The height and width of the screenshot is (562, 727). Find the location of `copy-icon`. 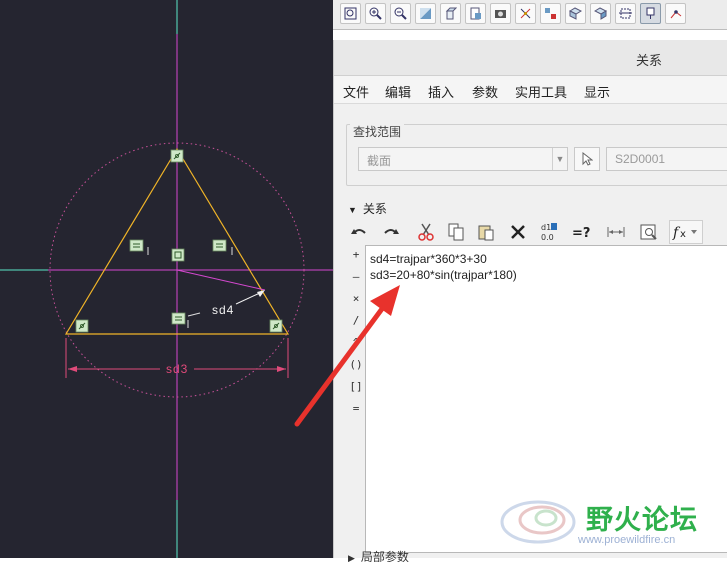

copy-icon is located at coordinates (456, 232).